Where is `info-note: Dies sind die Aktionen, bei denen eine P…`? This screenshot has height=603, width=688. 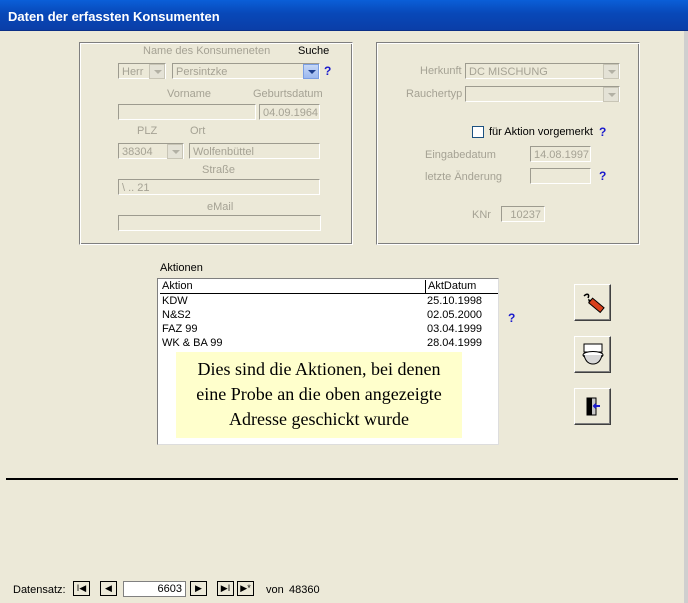 info-note: Dies sind die Aktionen, bei denen eine P… is located at coordinates (319, 395).